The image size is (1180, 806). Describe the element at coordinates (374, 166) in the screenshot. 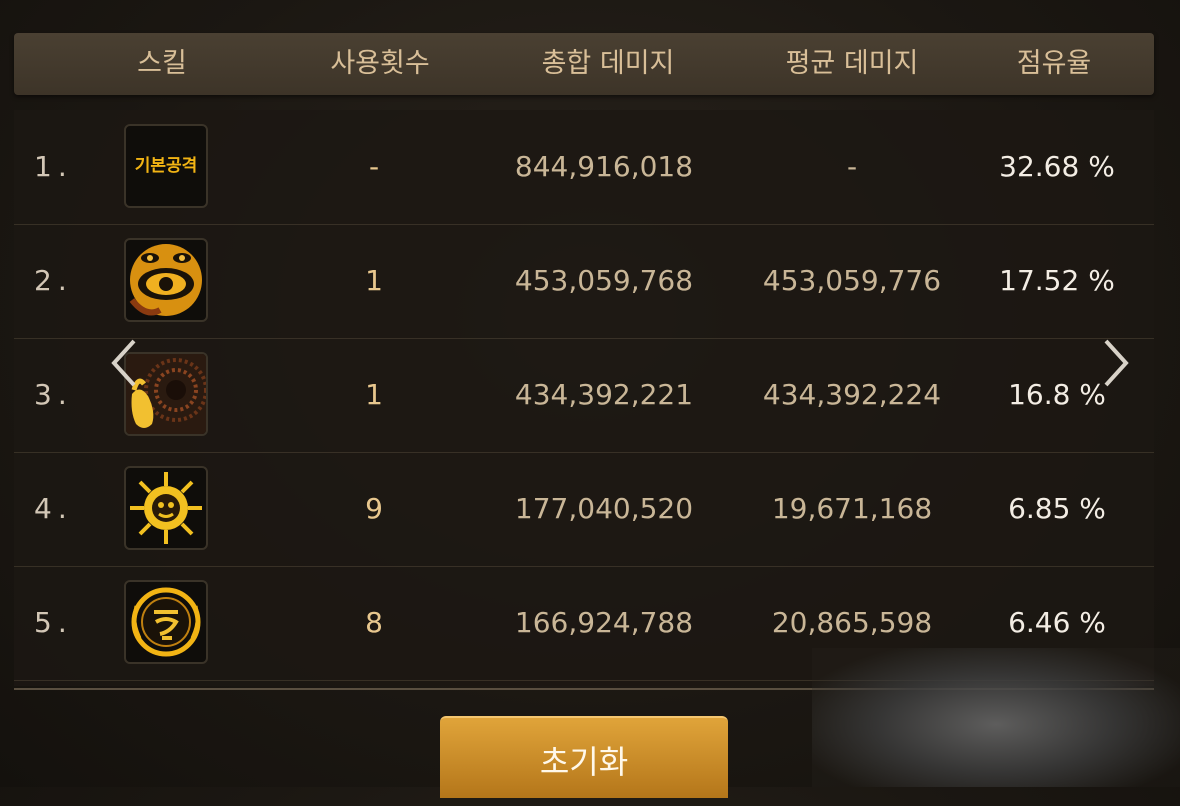

I see `use-count: -` at that location.